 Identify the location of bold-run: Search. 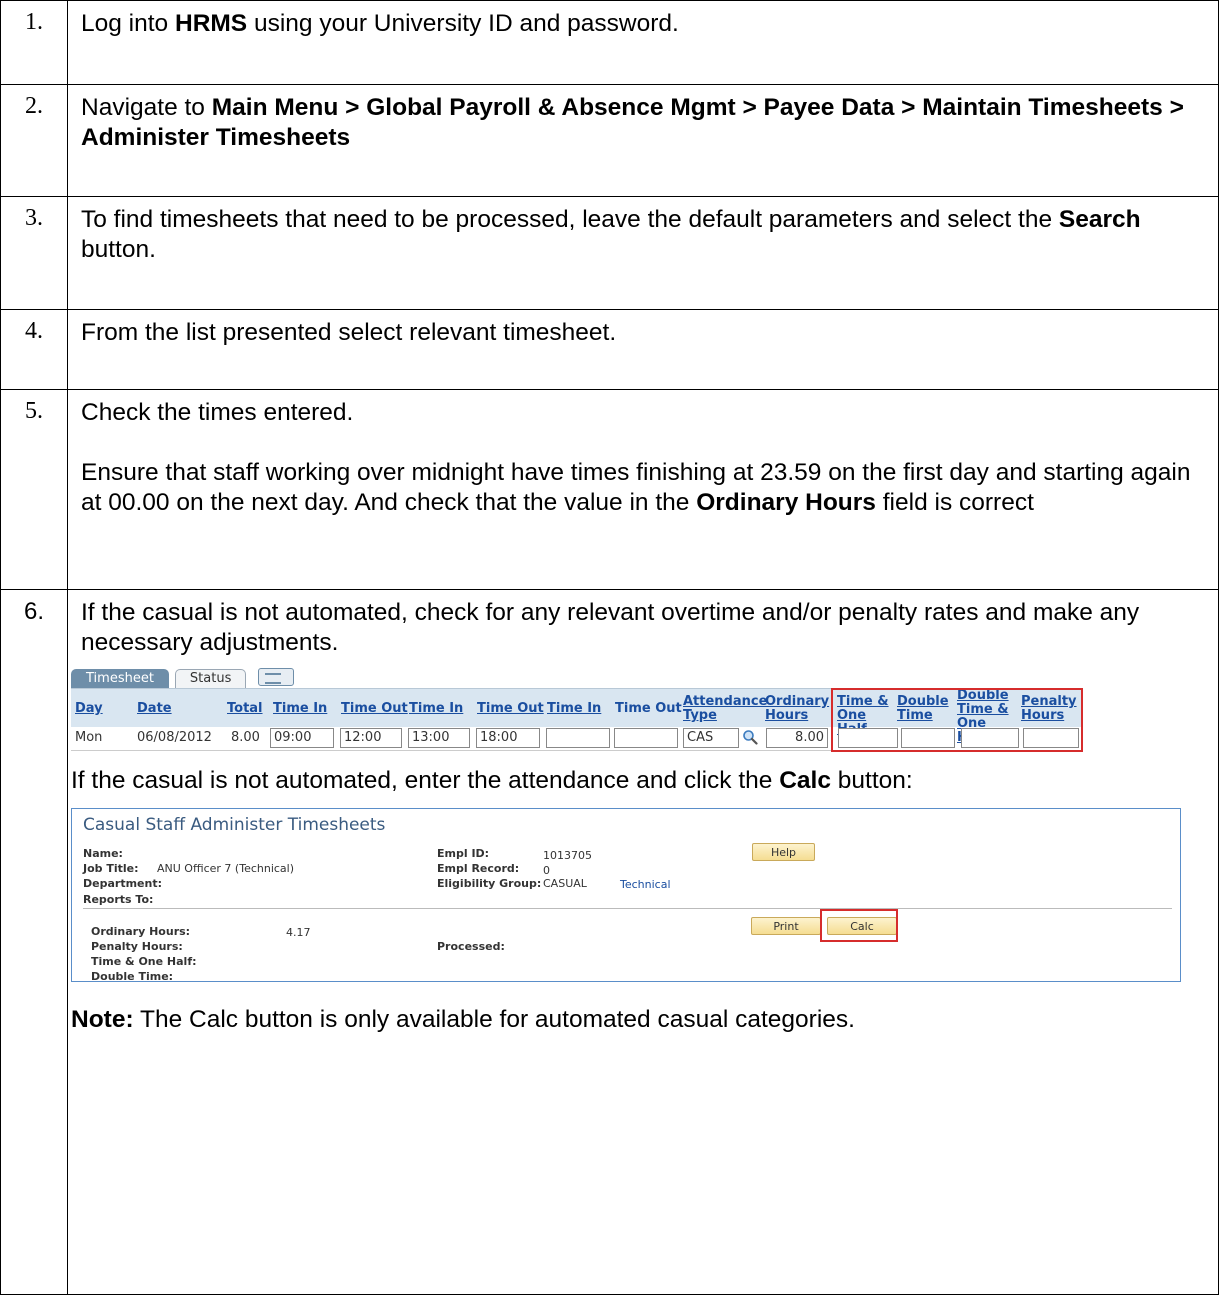
(1099, 219).